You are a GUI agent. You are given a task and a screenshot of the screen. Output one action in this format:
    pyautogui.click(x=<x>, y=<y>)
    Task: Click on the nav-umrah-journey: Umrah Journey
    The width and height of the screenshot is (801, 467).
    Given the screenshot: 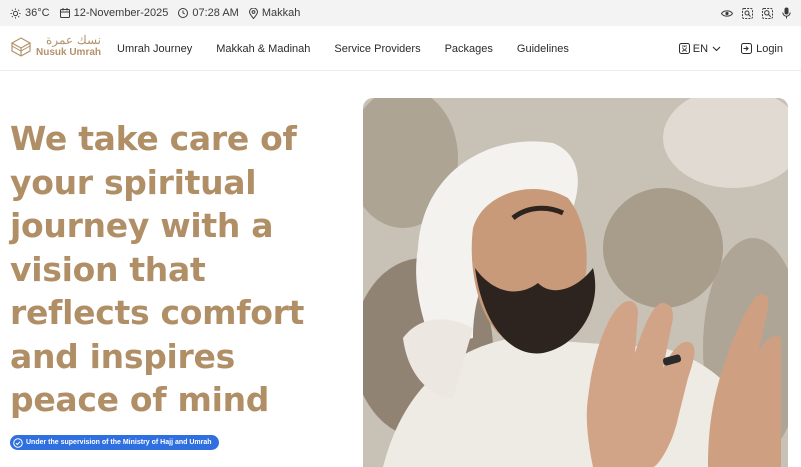 What is the action you would take?
    pyautogui.click(x=154, y=49)
    